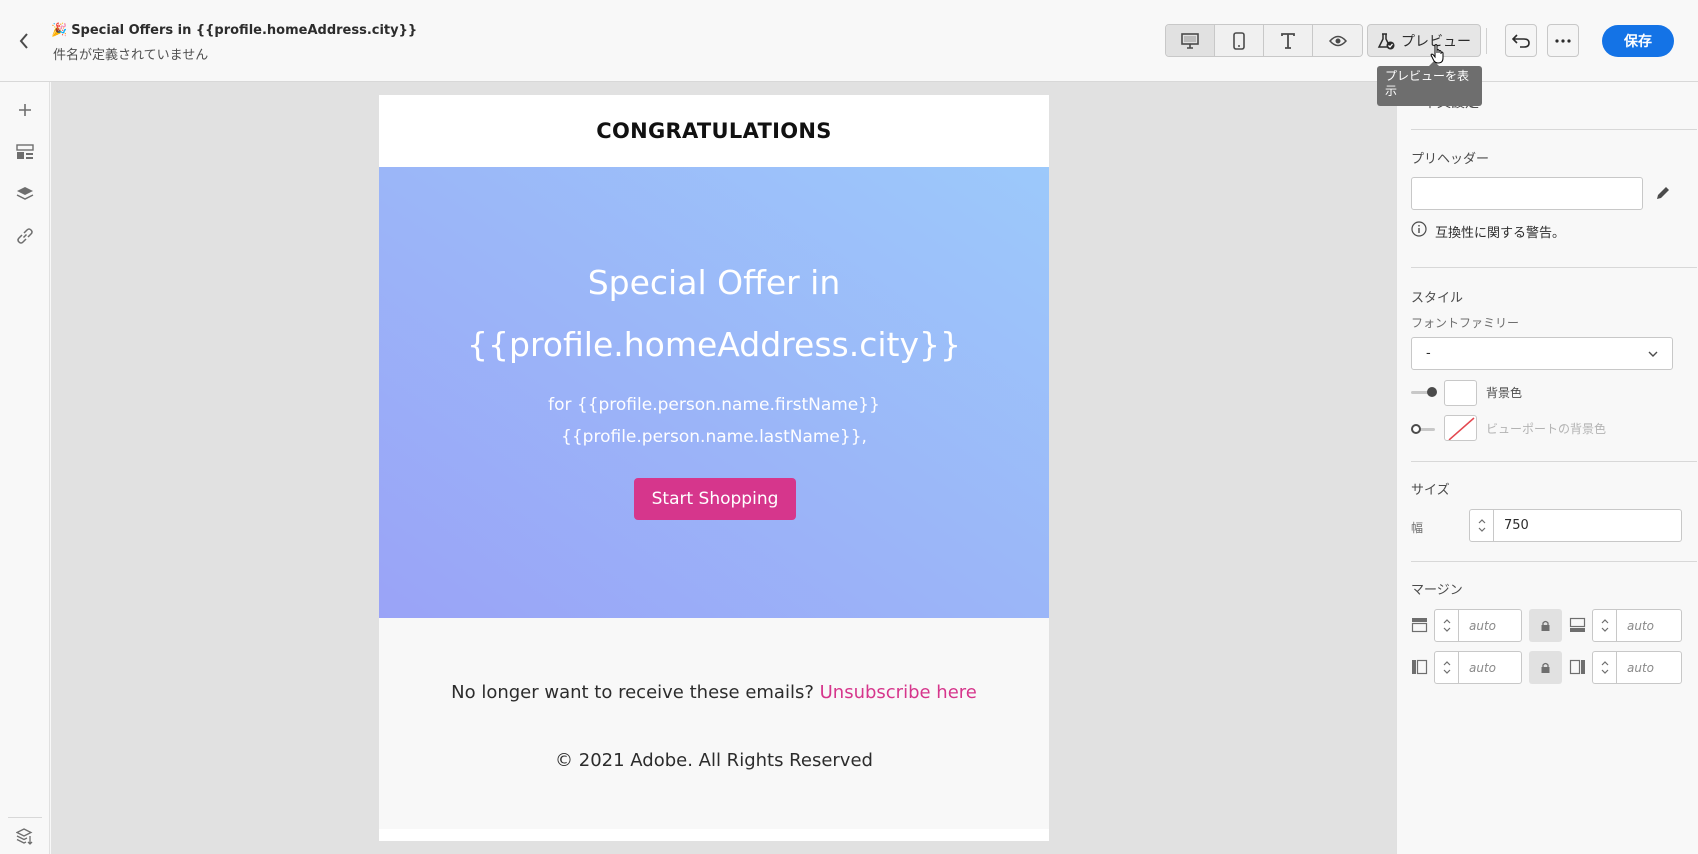  What do you see at coordinates (1486, 41) in the screenshot?
I see `toolbar-divider` at bounding box center [1486, 41].